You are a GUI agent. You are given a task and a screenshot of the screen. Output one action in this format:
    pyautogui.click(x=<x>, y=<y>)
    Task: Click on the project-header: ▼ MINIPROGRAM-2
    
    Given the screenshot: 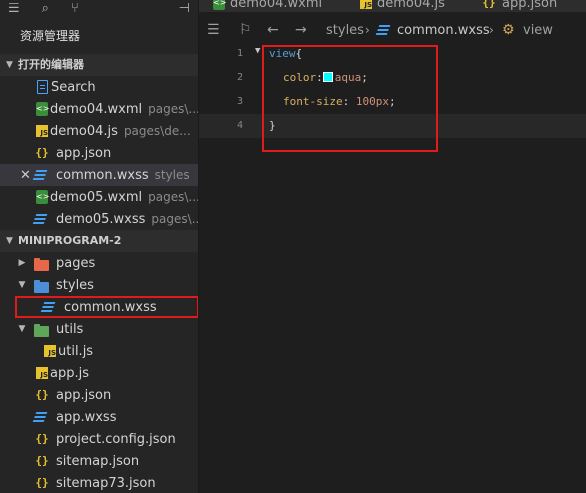 What is the action you would take?
    pyautogui.click(x=99, y=241)
    